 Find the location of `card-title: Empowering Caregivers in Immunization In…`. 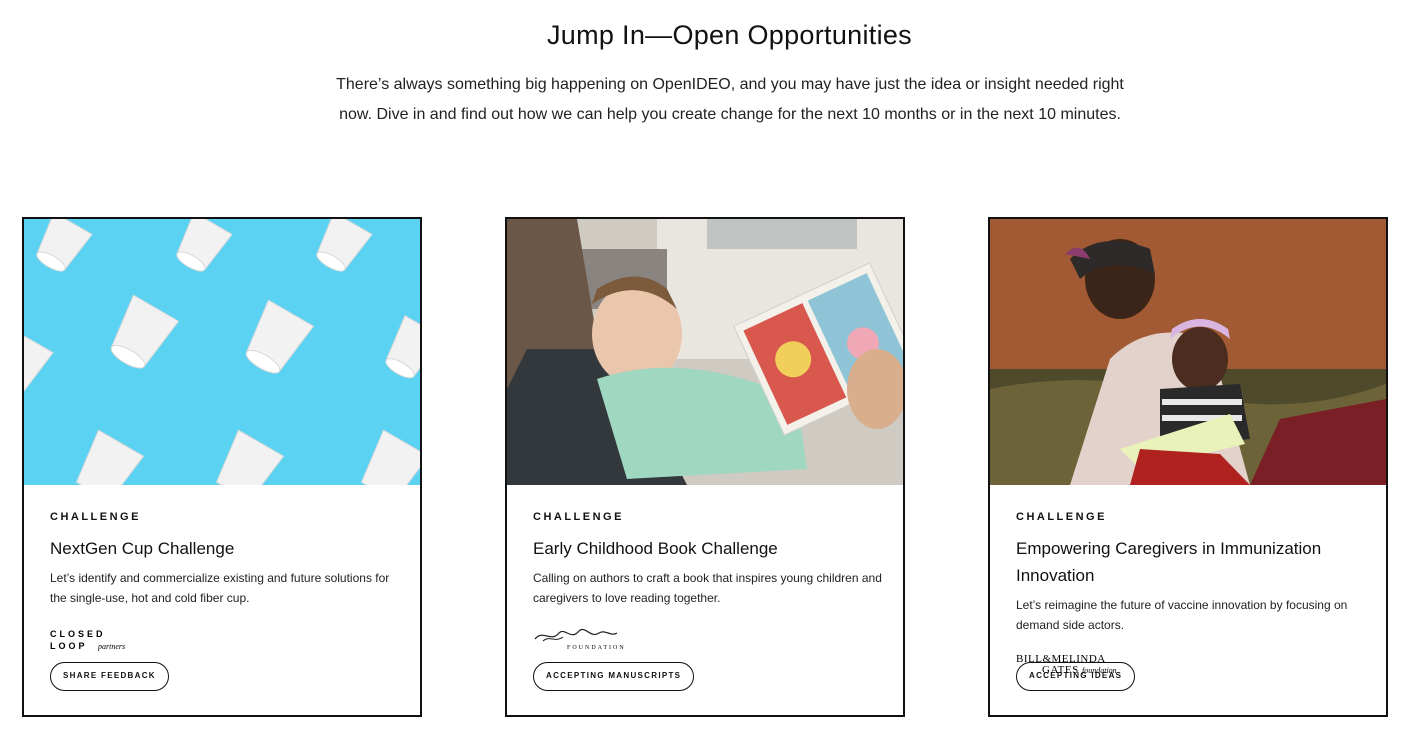

card-title: Empowering Caregivers in Immunization In… is located at coordinates (1191, 562).